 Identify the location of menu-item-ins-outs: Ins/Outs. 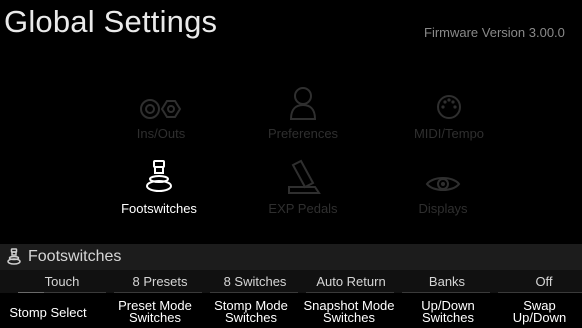
(161, 108).